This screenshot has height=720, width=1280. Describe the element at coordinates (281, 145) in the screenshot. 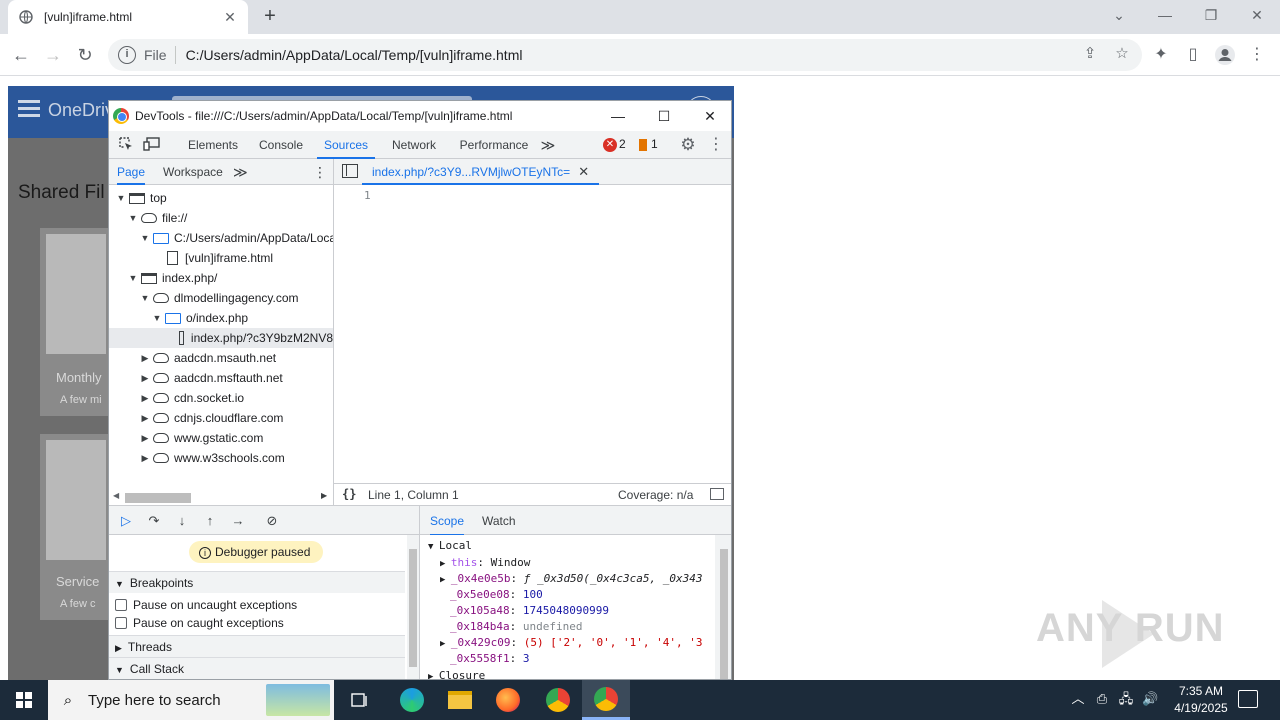

I see `tab-console: Console` at that location.